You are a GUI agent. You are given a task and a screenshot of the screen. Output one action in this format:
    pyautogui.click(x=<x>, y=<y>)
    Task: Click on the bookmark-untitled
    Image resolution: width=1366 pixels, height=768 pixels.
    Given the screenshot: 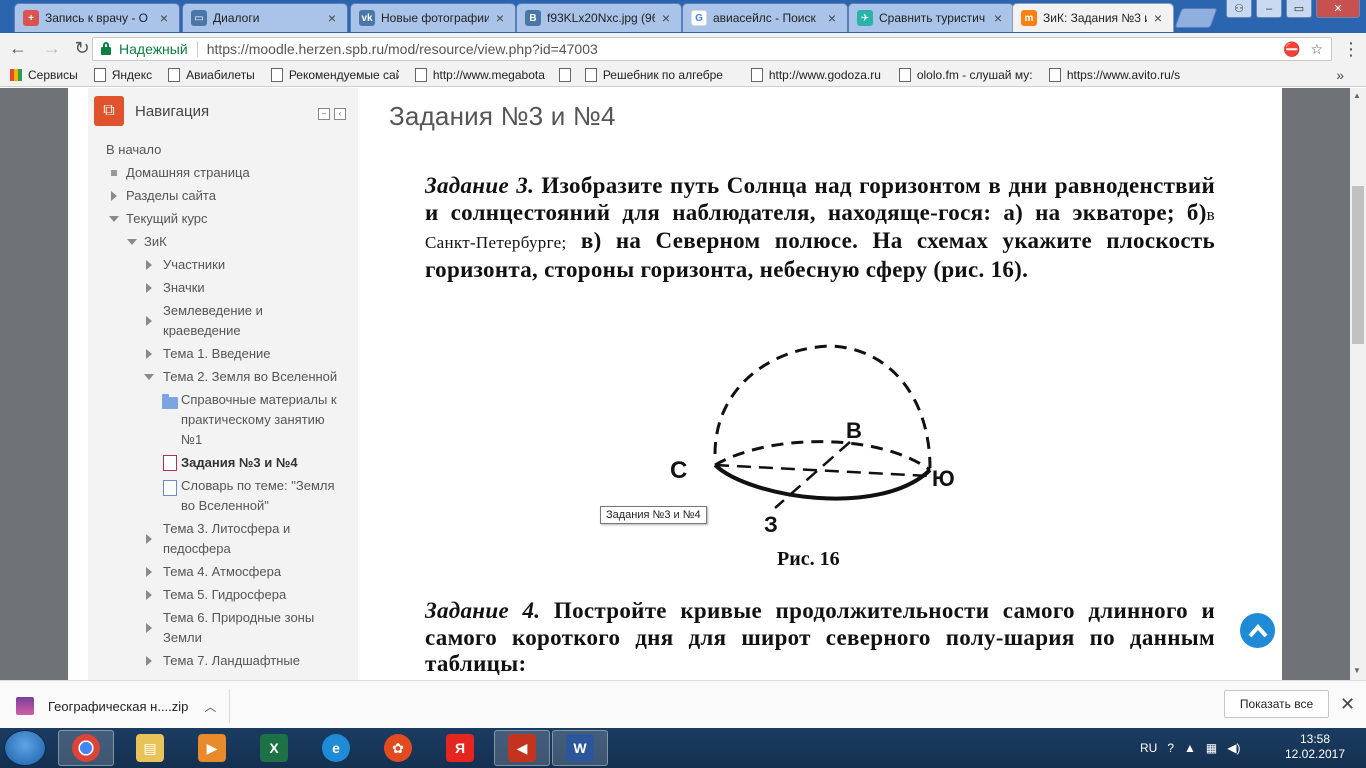 What is the action you would take?
    pyautogui.click(x=567, y=74)
    